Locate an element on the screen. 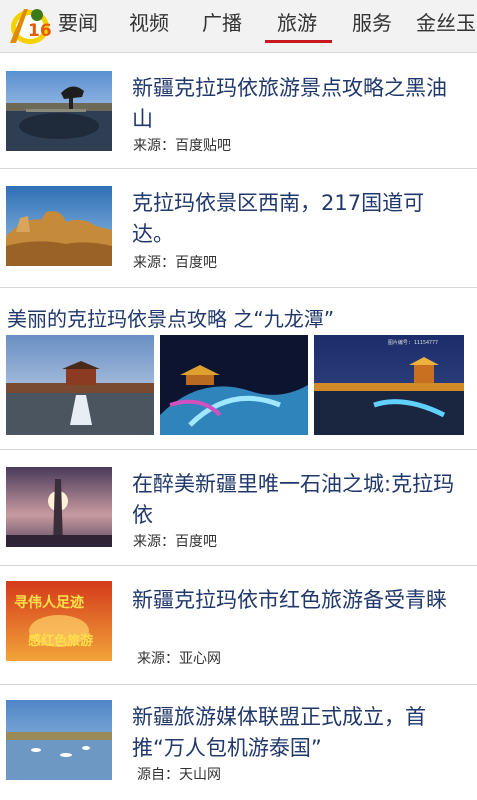  gallery-title: 美丽的克拉玛依景点攻略 之“九龙潭” is located at coordinates (170, 319).